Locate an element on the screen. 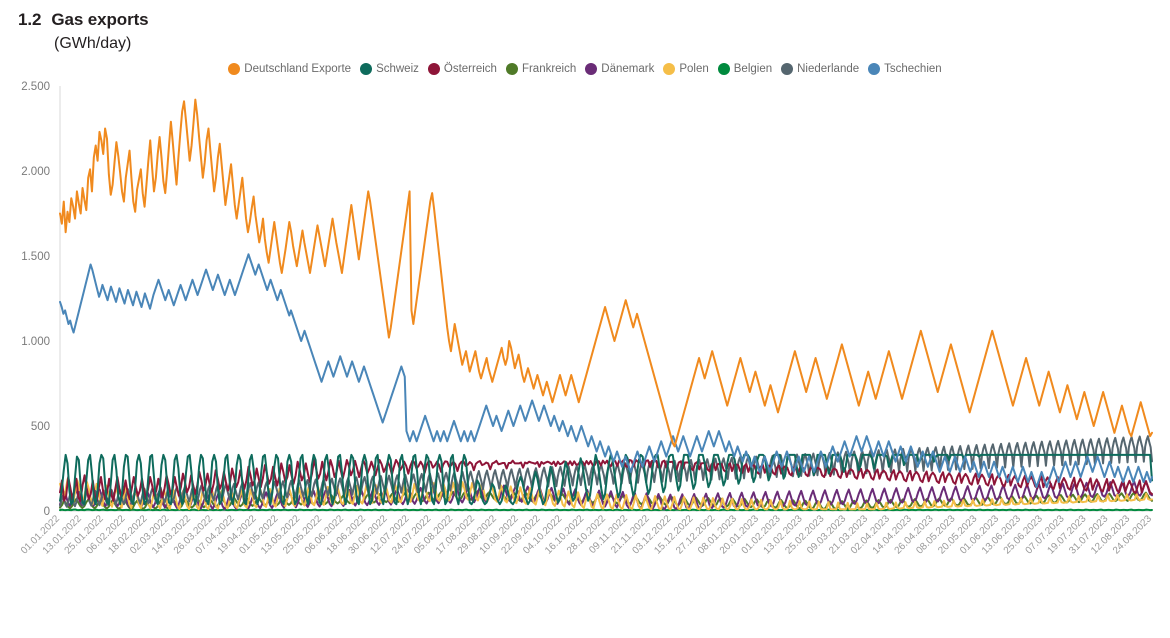 The height and width of the screenshot is (638, 1170). y-axis-tick-label: 2.500 is located at coordinates (35, 87).